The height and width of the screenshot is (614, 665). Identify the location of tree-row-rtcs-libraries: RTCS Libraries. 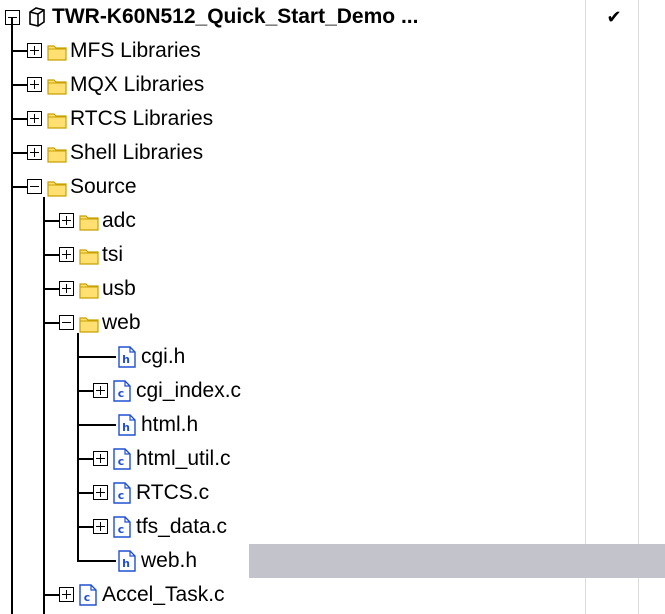
(332, 119).